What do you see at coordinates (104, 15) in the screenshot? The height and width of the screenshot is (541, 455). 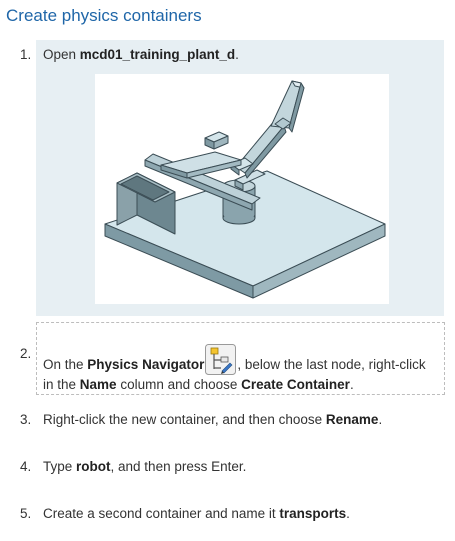 I see `page-title: Create physics containers` at bounding box center [104, 15].